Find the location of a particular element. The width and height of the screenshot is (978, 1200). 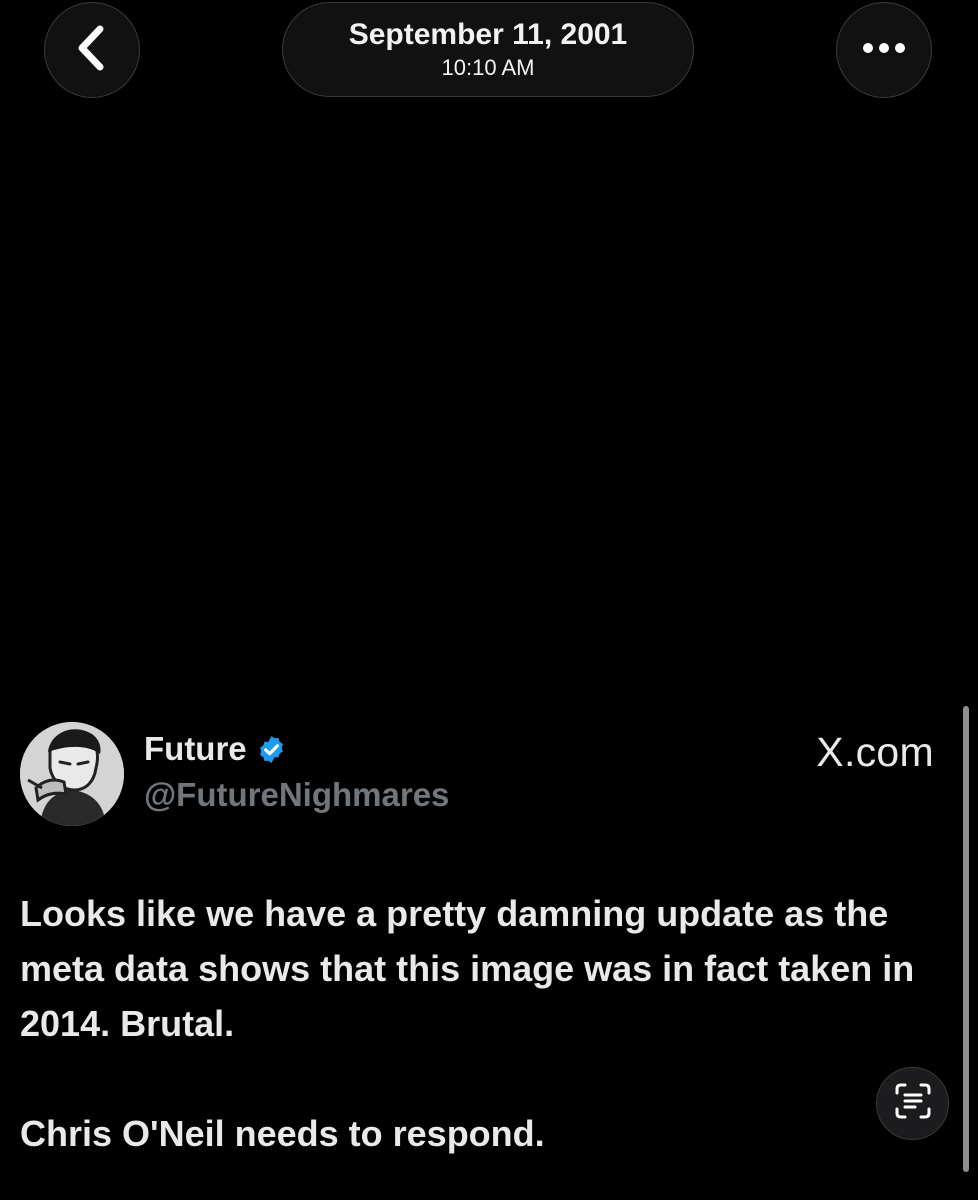

date-time-pill: September 11, 2001 10:10 AM is located at coordinates (488, 49).